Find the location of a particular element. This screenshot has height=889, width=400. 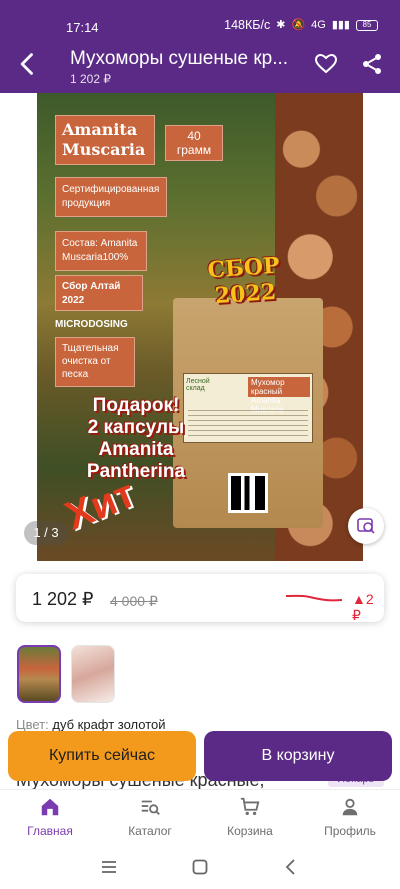

bottom-navigation: Главная Каталог Корзина Профиль is located at coordinates (200, 817).